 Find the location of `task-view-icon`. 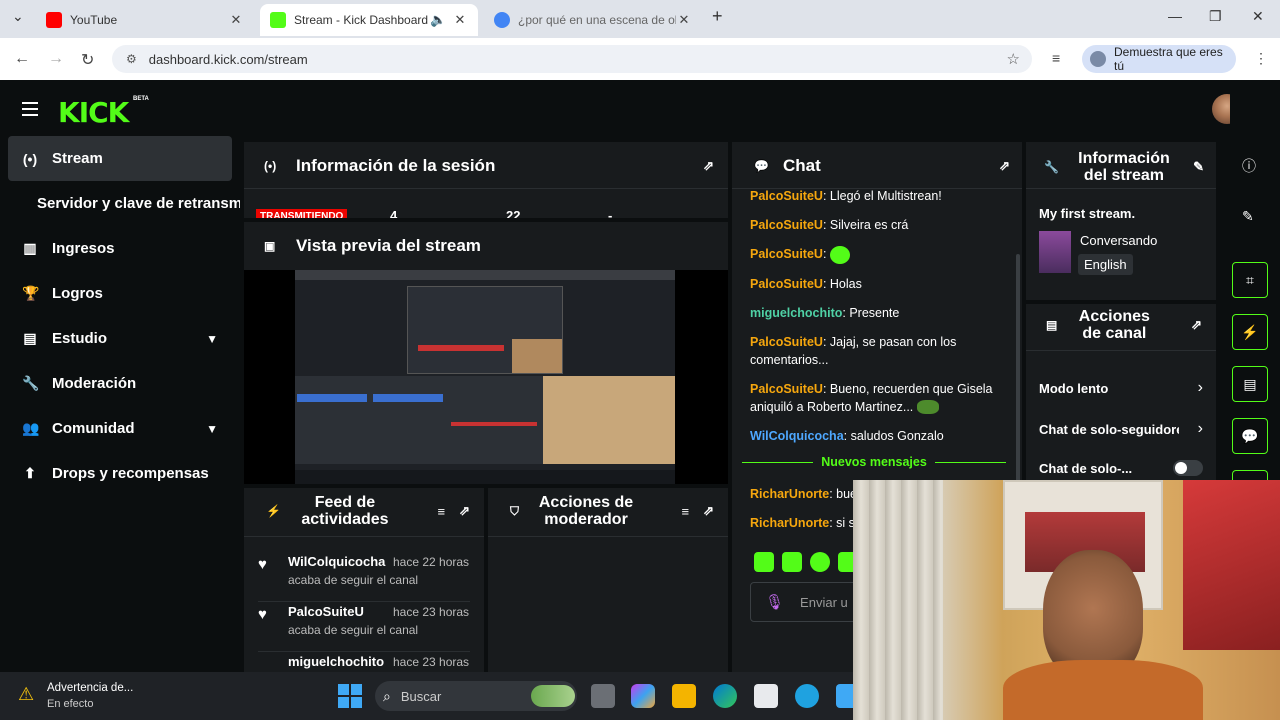

task-view-icon is located at coordinates (603, 696).